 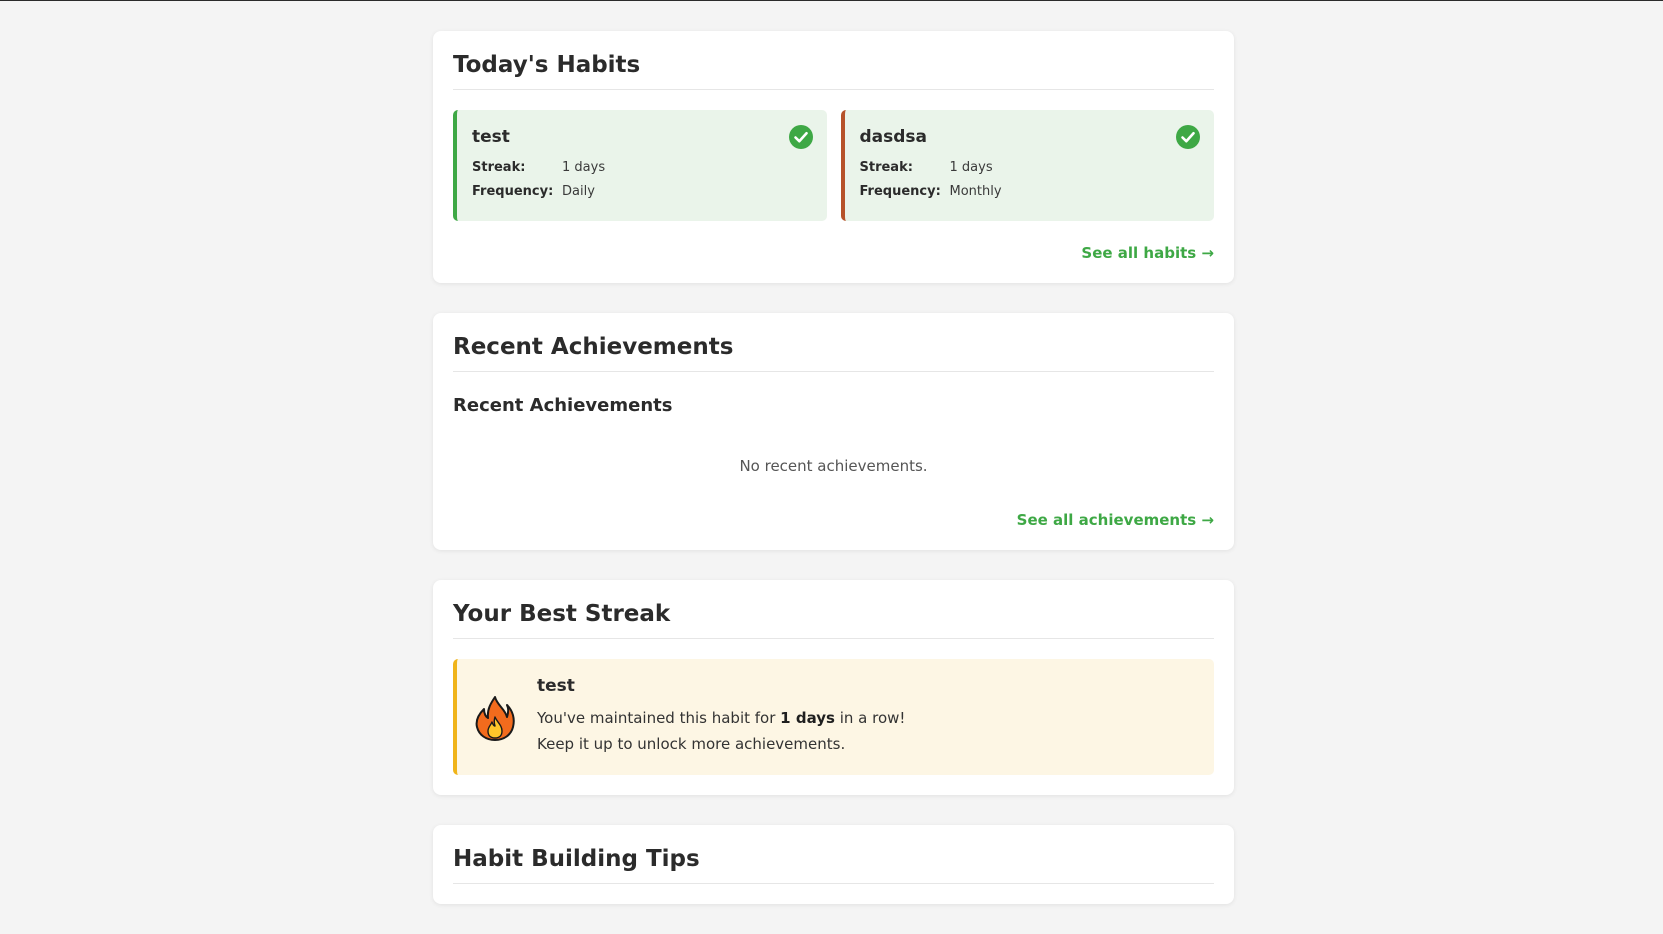 What do you see at coordinates (556, 686) in the screenshot?
I see `best-streak-habit-name: test` at bounding box center [556, 686].